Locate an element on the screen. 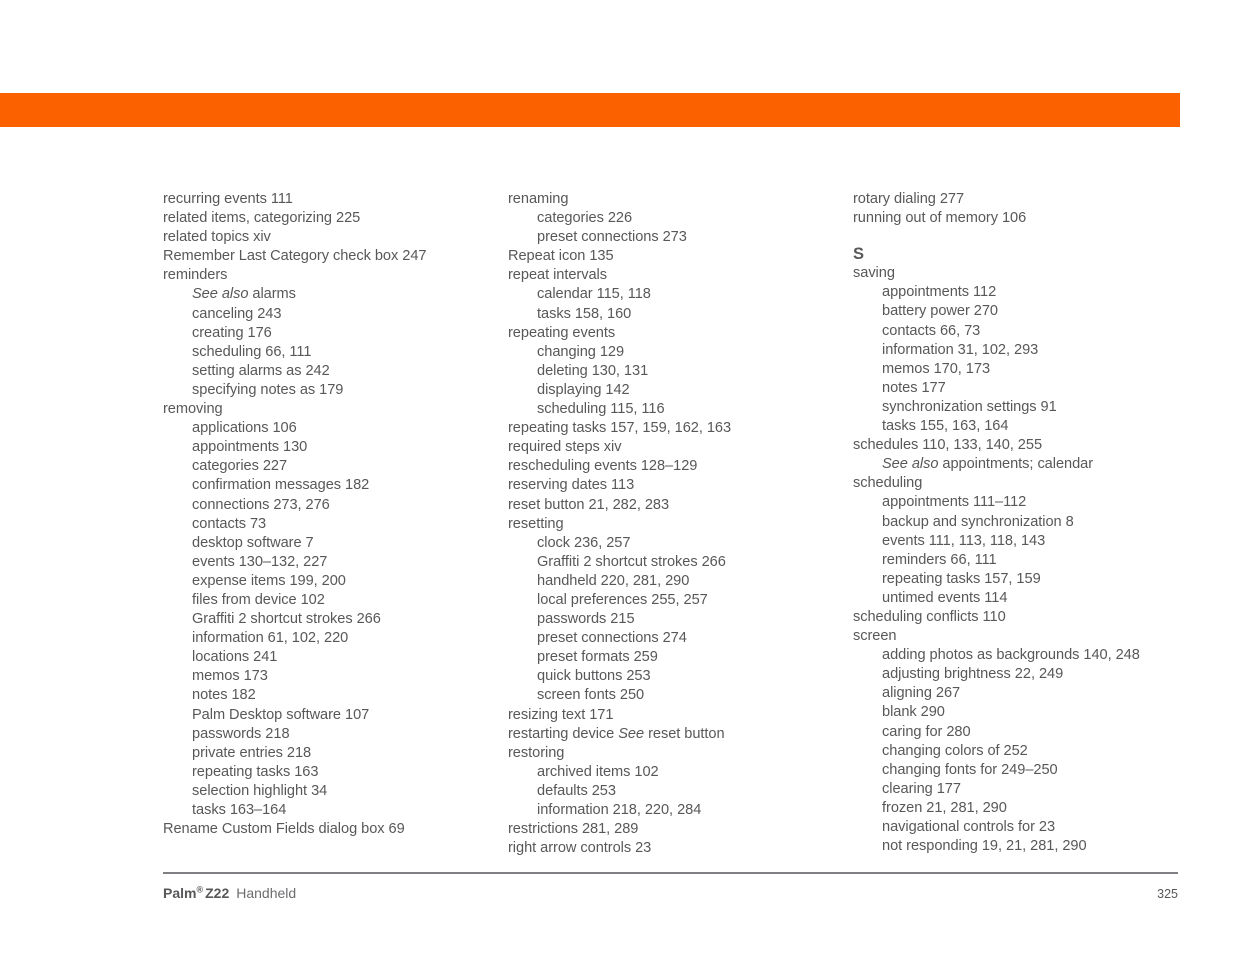 The height and width of the screenshot is (954, 1235). index-subentry: contacts 73 is located at coordinates (229, 523).